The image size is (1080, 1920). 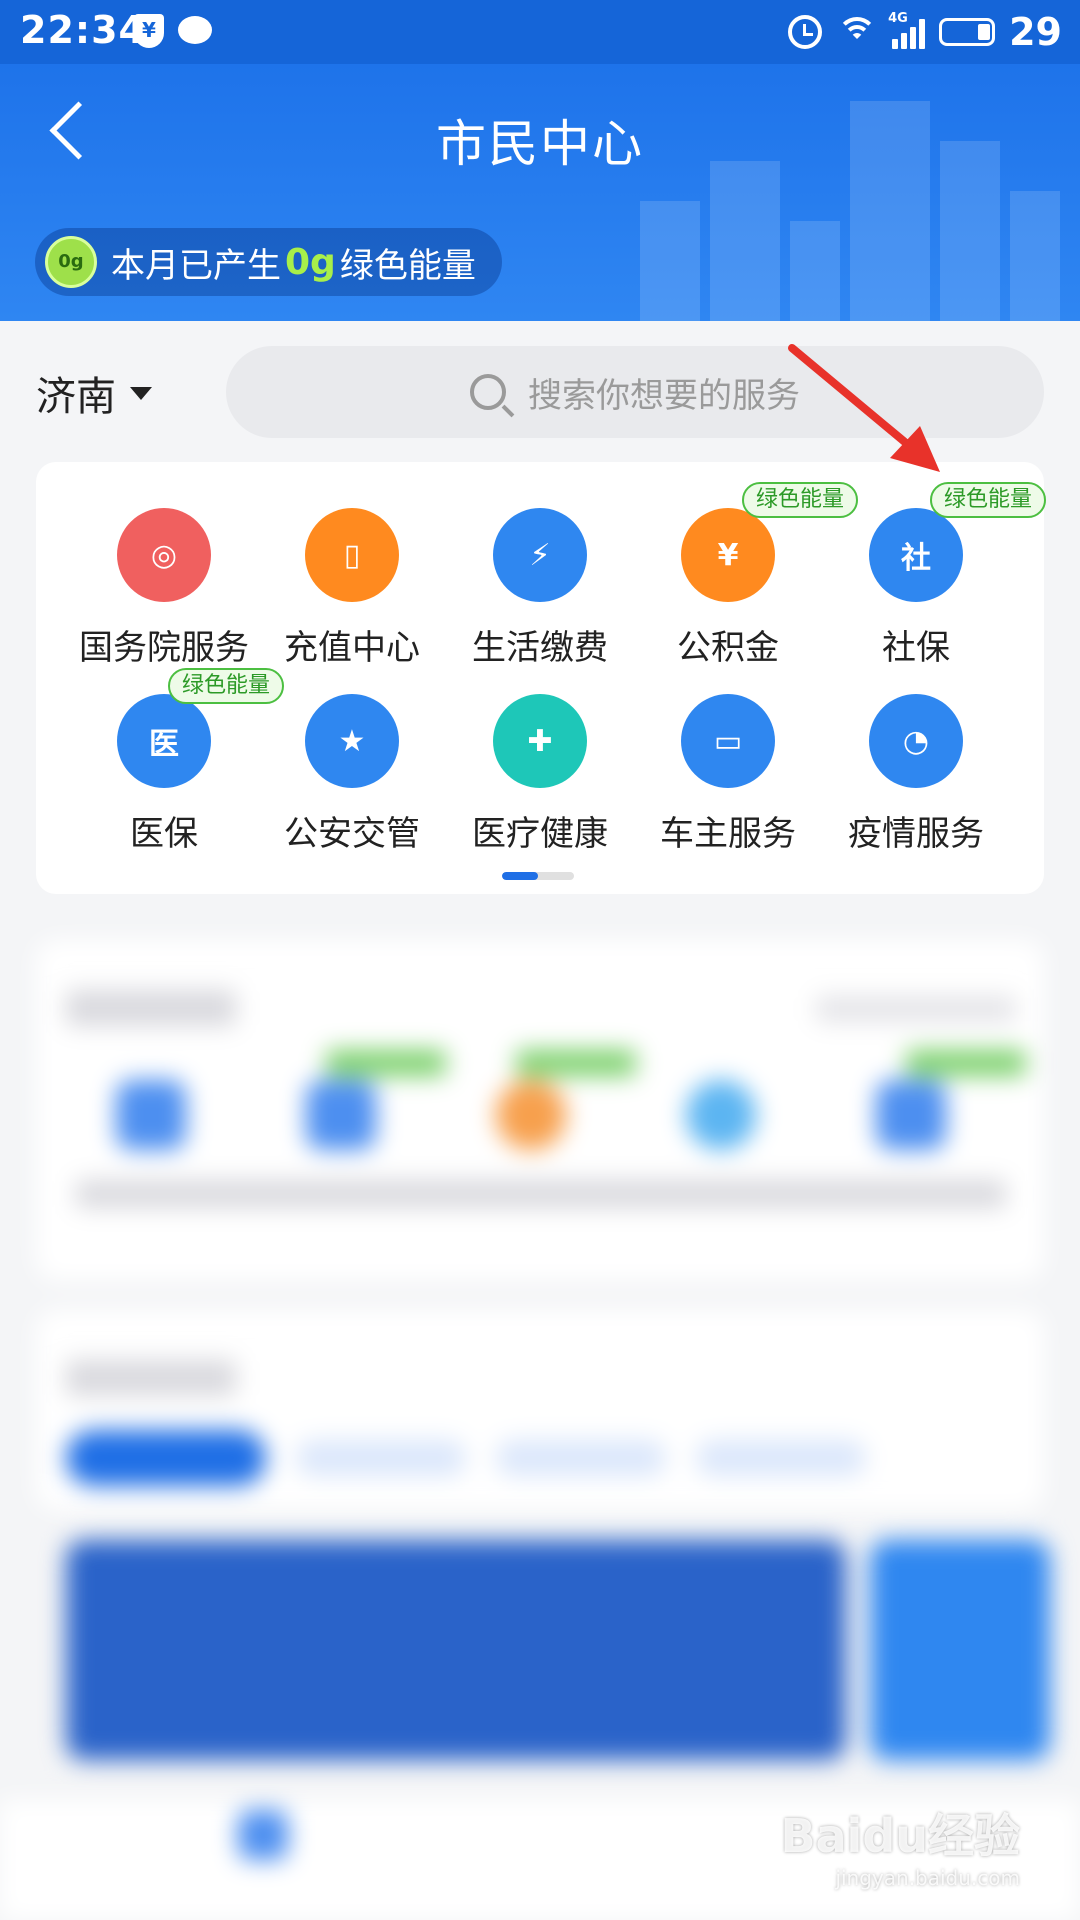 I want to click on service-label: 生活缴费, so click(x=540, y=648).